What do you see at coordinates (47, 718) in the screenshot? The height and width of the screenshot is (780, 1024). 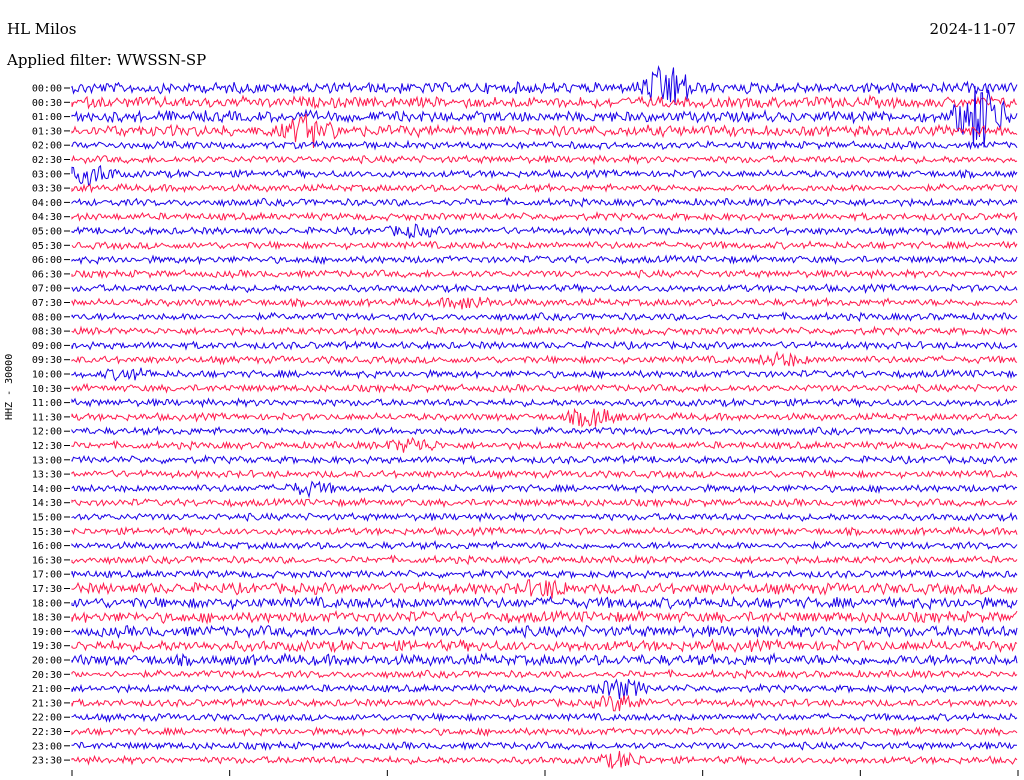 I see `time-tick-label: 22:00` at bounding box center [47, 718].